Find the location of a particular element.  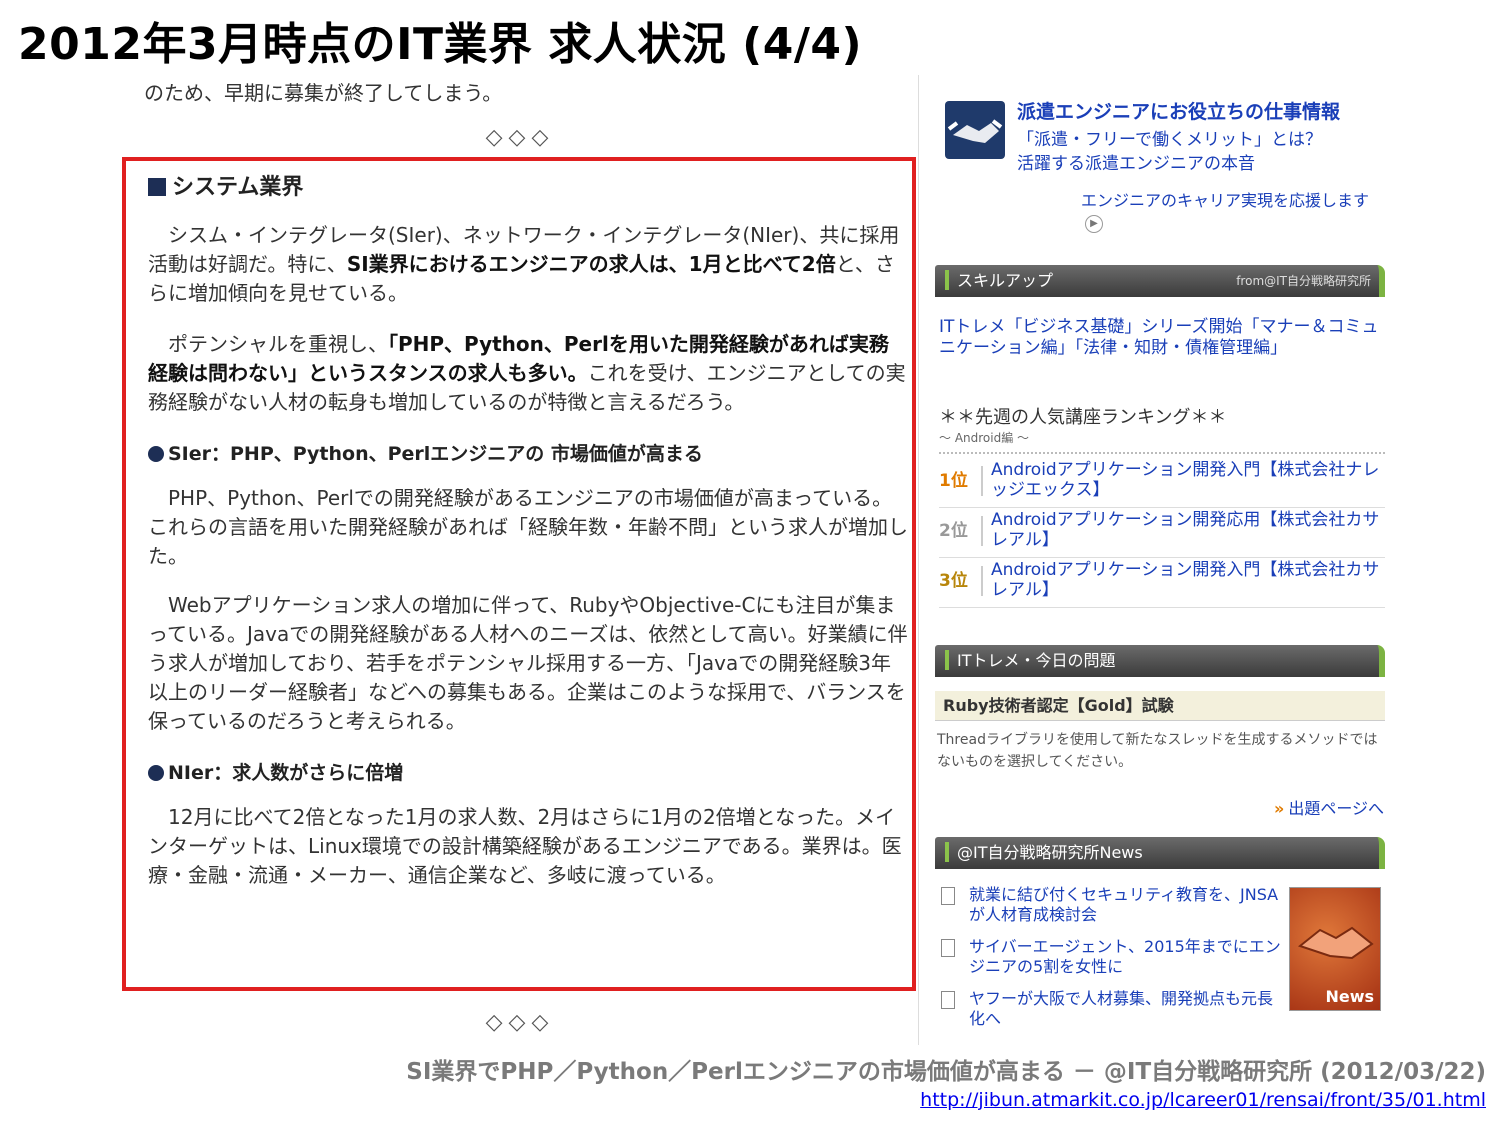

news-link: サイバーエージェント、2015年までにエンジニアの5割を女性に is located at coordinates (1125, 956).